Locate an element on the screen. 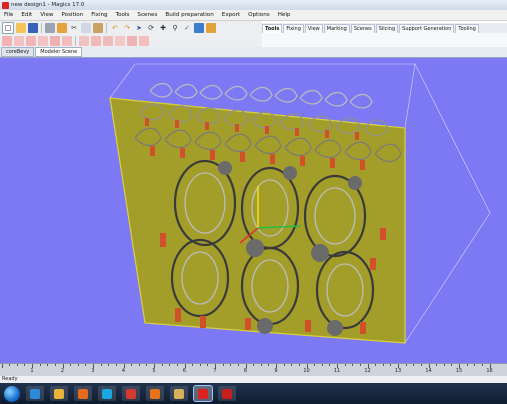 The height and width of the screenshot is (404, 507). taskbar-explorer2-button is located at coordinates (179, 393).